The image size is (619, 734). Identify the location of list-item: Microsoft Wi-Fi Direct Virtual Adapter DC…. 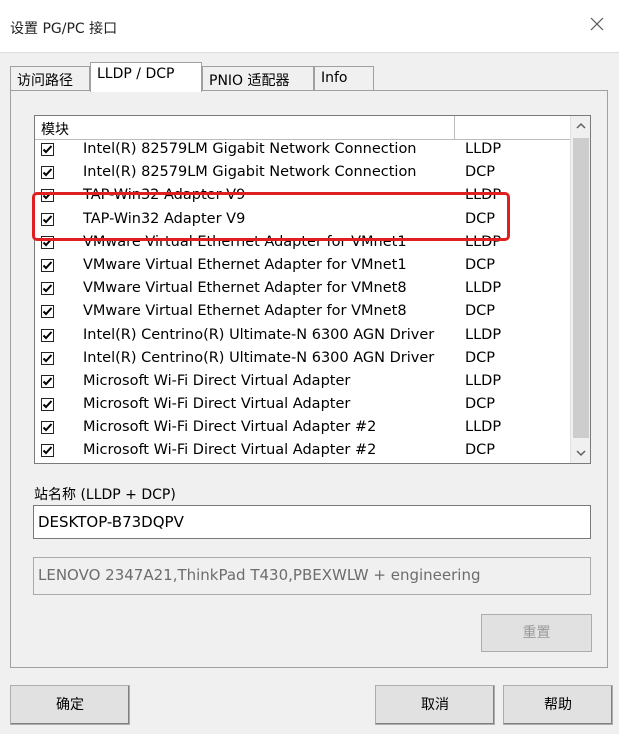
(302, 406).